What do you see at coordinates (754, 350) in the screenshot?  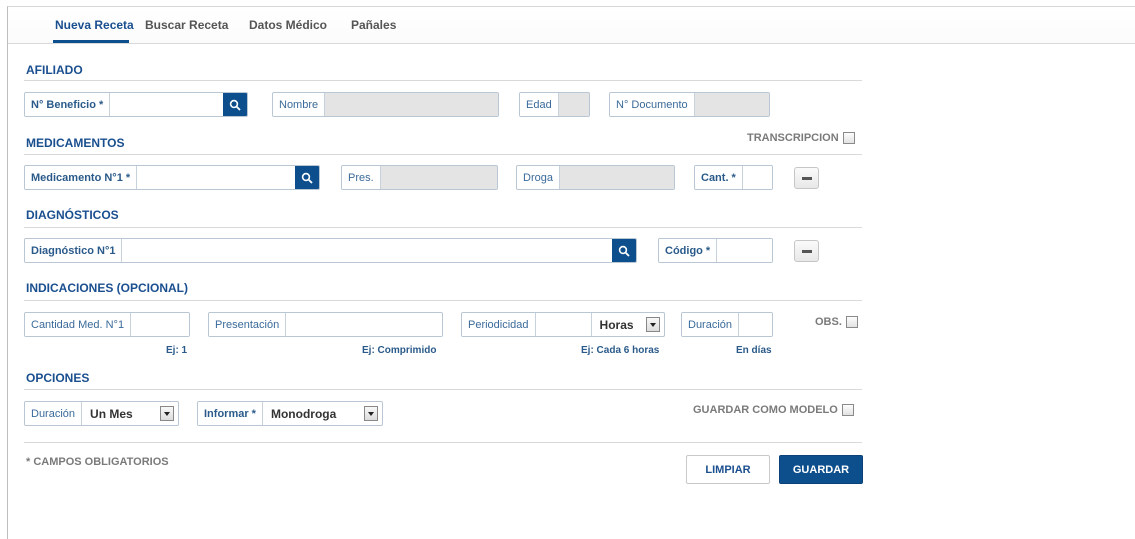 I see `duracion-hint: En días` at bounding box center [754, 350].